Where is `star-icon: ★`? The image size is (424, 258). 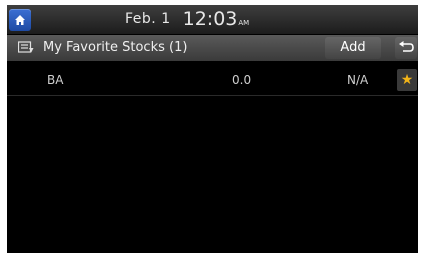
star-icon: ★ is located at coordinates (407, 80).